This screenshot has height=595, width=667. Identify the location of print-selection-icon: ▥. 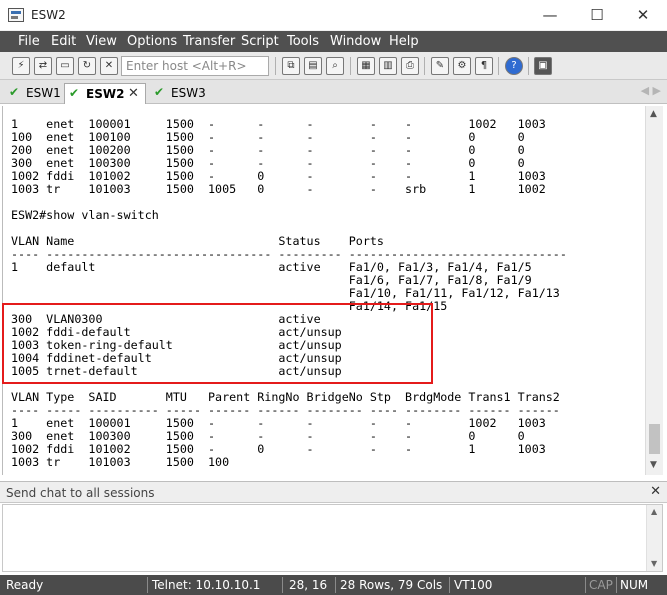
(388, 66).